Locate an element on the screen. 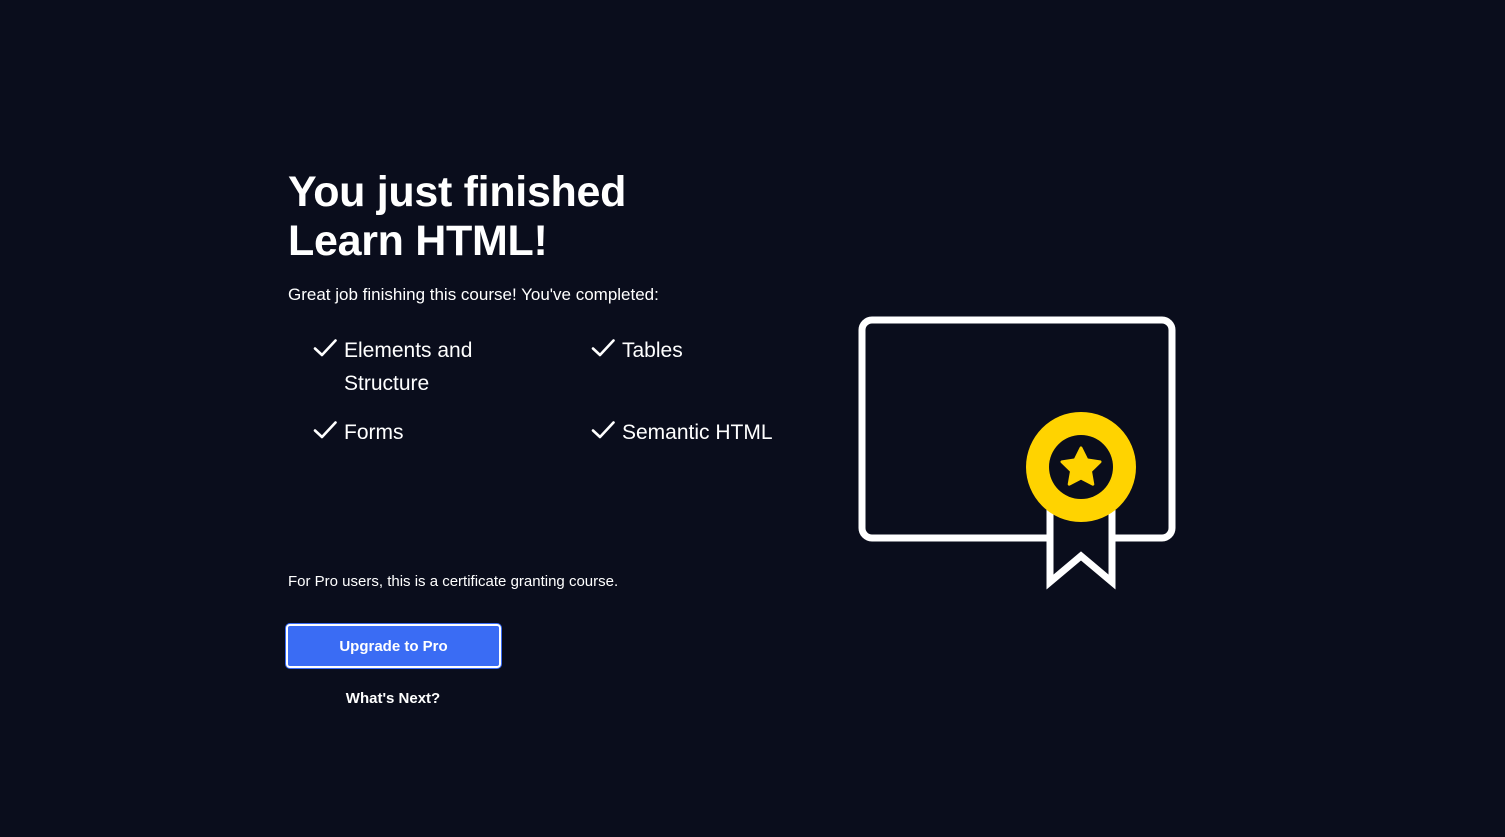 This screenshot has width=1505, height=837. completed-module-label: Forms is located at coordinates (374, 432).